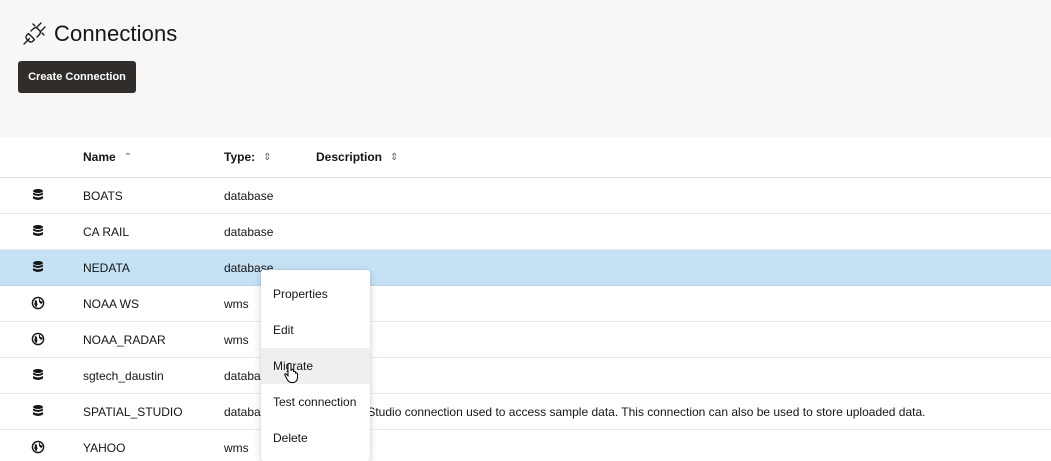 This screenshot has height=461, width=1051. I want to click on title-row: Connections, so click(99, 34).